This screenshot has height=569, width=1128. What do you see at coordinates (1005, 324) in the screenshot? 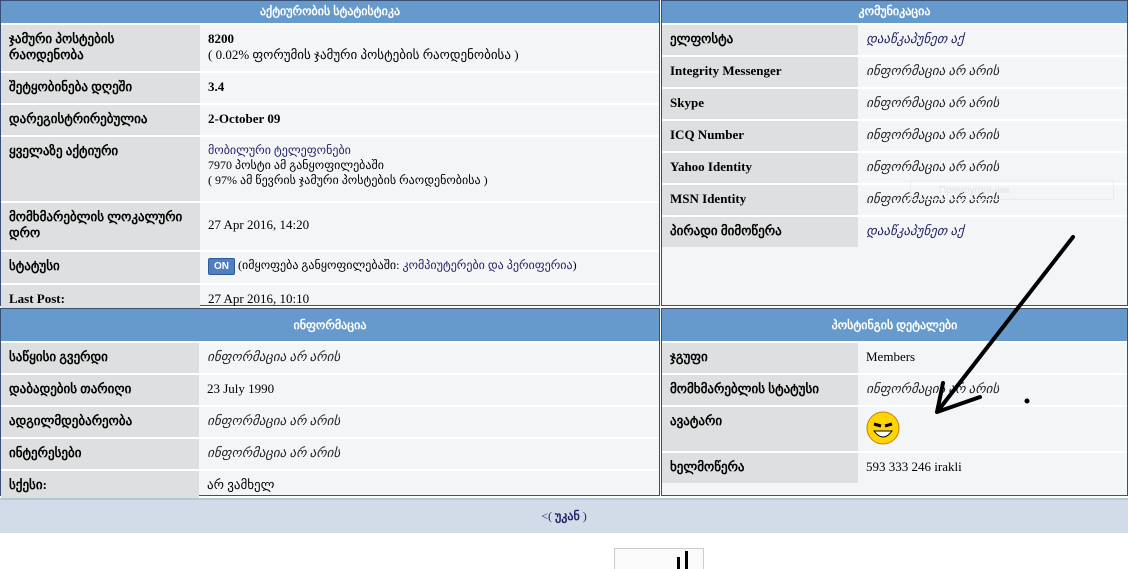
I see `arrow-annotation` at bounding box center [1005, 324].